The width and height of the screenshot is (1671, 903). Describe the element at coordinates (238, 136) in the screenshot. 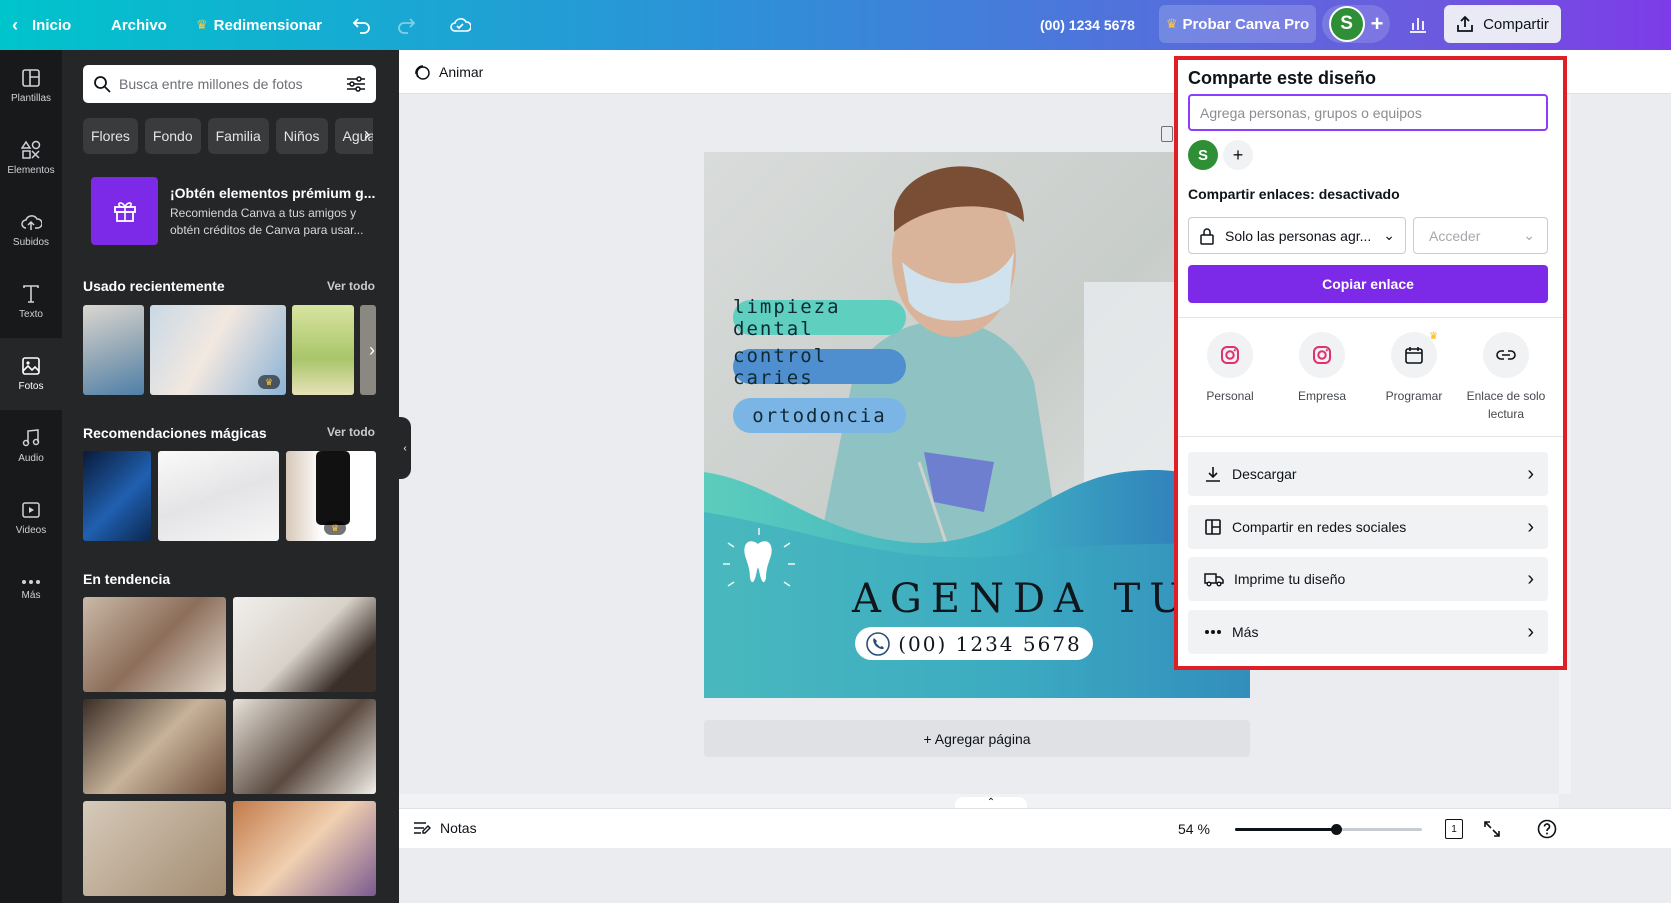

I see `chip-familia: Familia` at that location.